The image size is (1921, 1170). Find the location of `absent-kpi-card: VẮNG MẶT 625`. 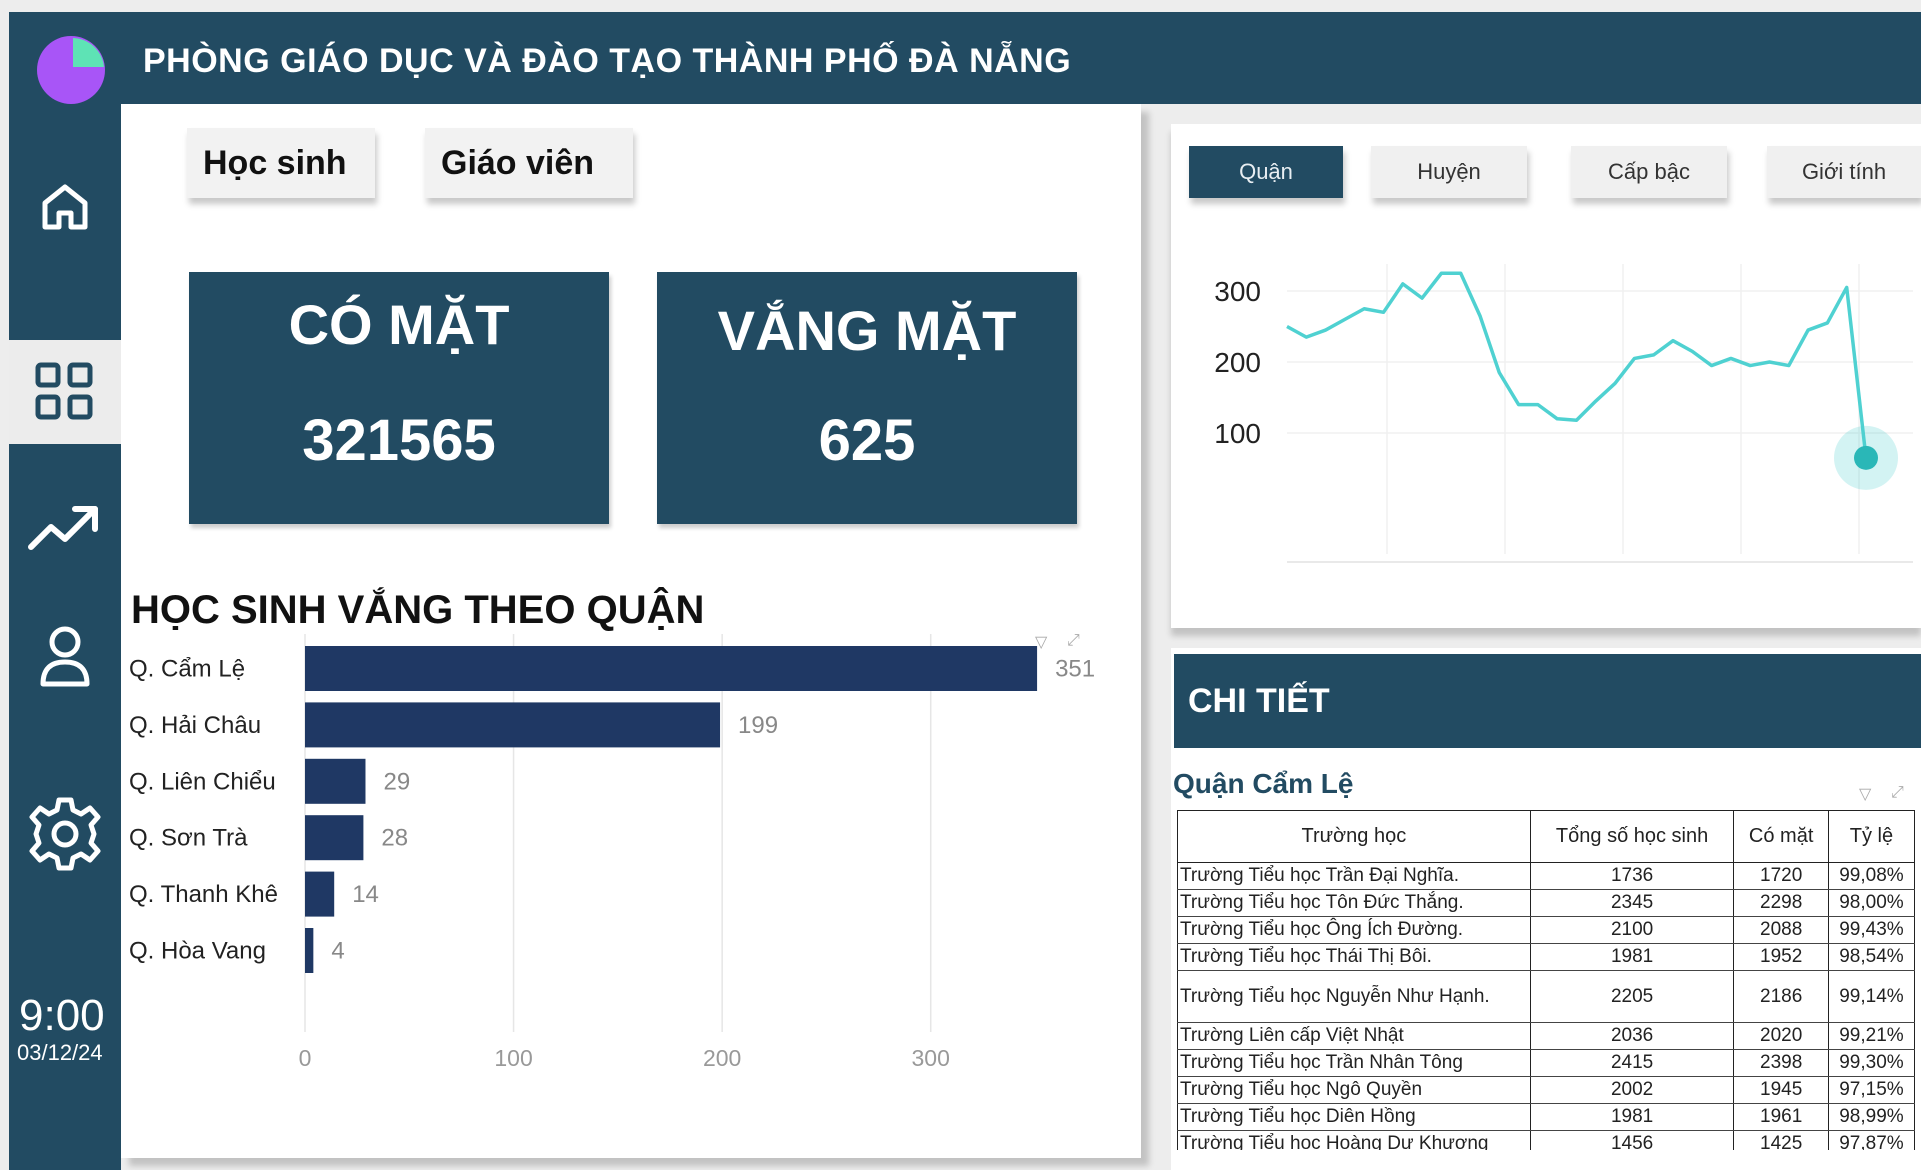

absent-kpi-card: VẮNG MẶT 625 is located at coordinates (867, 398).